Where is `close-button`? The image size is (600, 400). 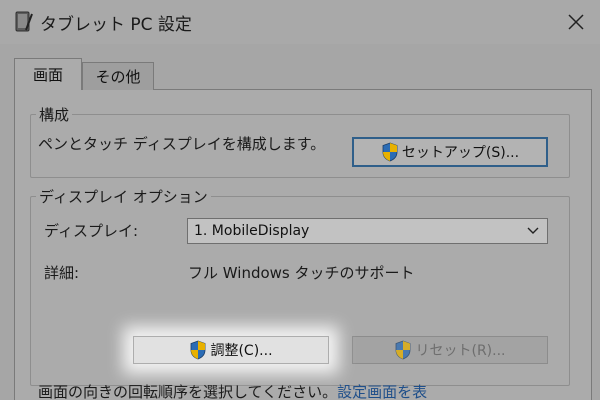 close-button is located at coordinates (576, 22).